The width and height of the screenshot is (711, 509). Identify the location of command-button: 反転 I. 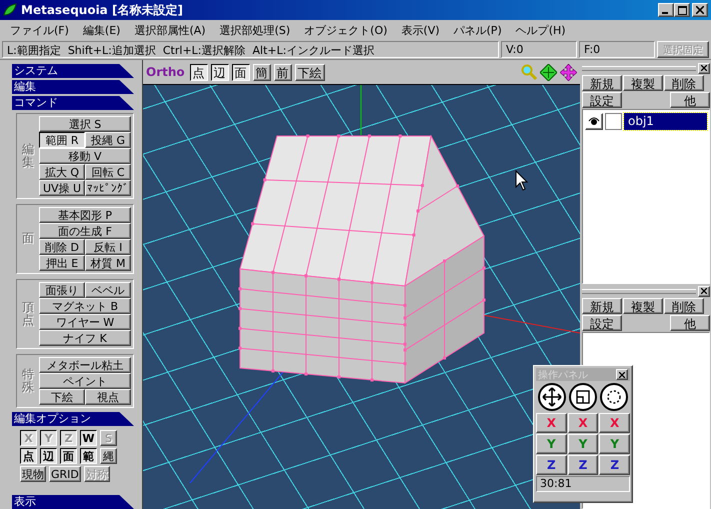
(108, 247).